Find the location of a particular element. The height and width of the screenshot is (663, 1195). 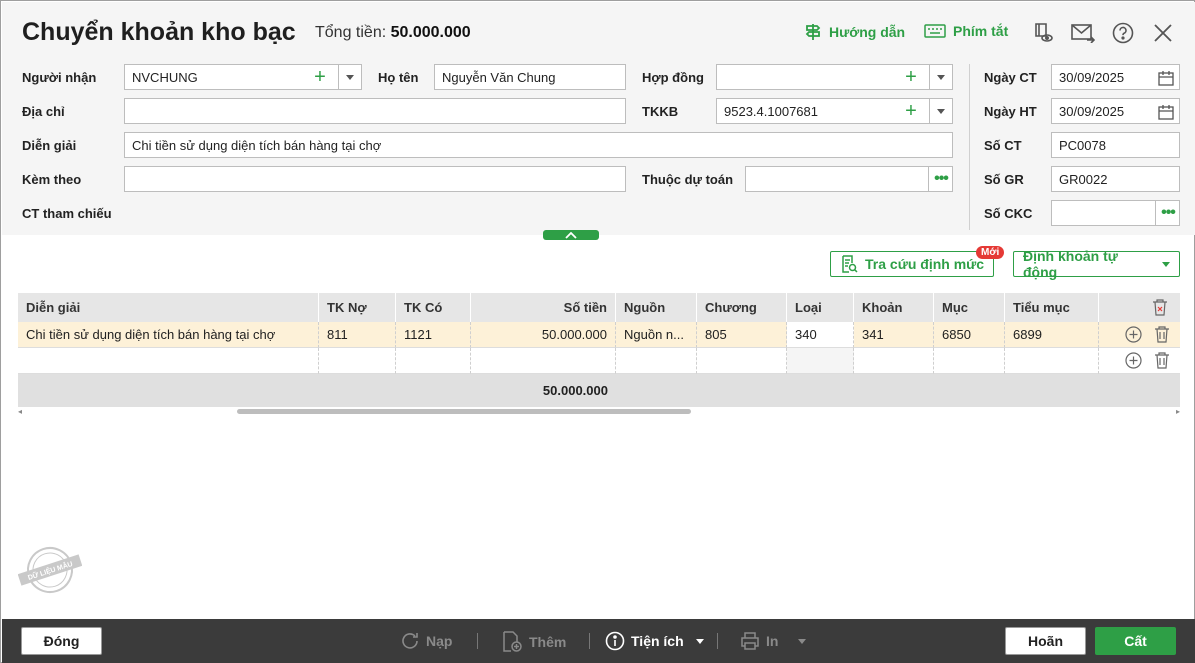

save-button: Cất is located at coordinates (1135, 641).